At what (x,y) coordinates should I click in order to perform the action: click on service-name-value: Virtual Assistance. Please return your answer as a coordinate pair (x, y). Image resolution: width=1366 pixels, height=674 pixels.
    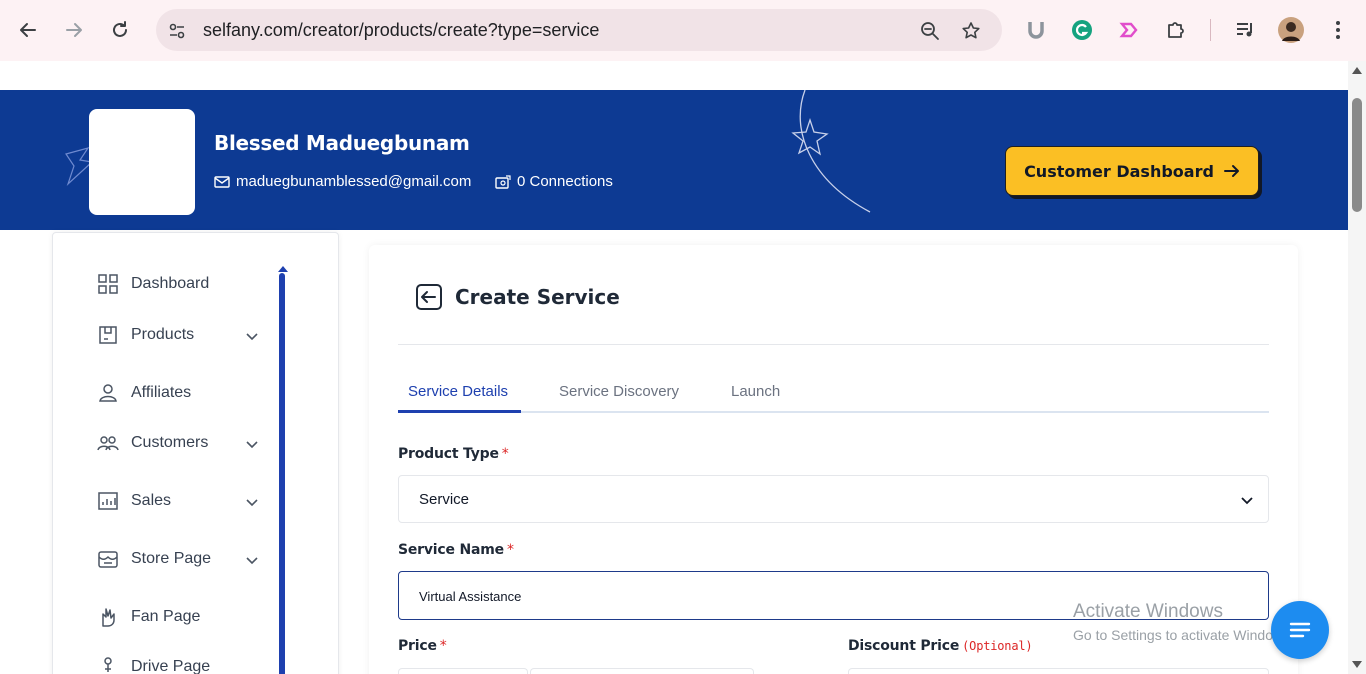
    Looking at the image, I should click on (470, 596).